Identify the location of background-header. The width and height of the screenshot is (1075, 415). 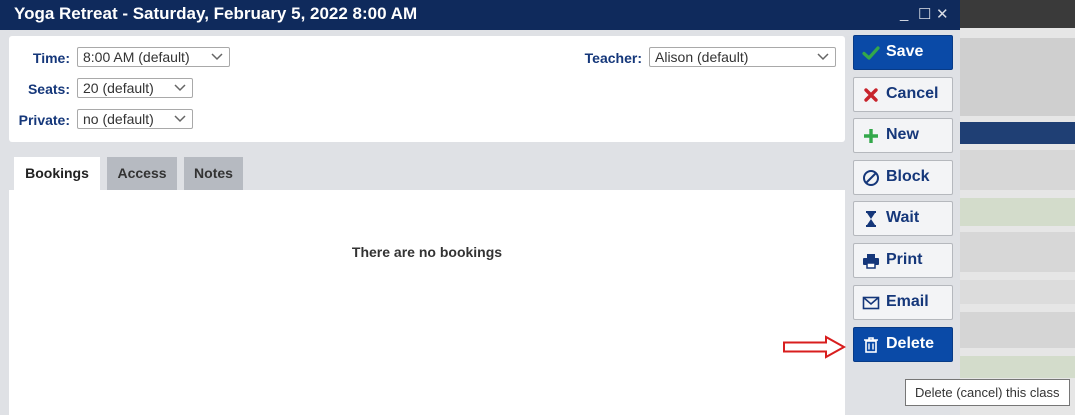
(1017, 14).